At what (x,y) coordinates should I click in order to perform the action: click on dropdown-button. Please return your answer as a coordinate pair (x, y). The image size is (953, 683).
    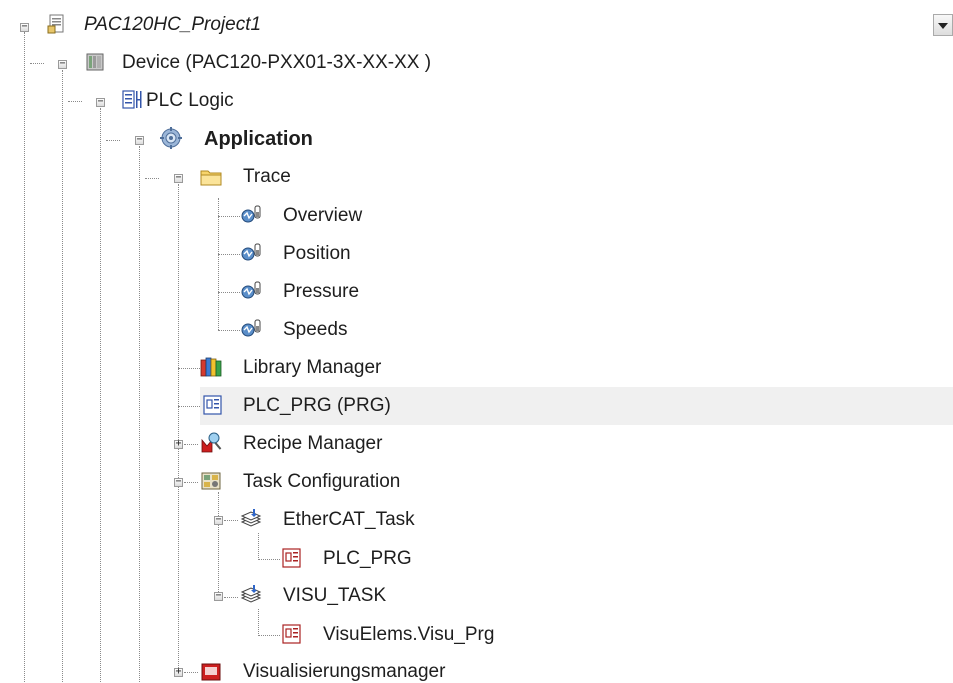
    Looking at the image, I should click on (943, 25).